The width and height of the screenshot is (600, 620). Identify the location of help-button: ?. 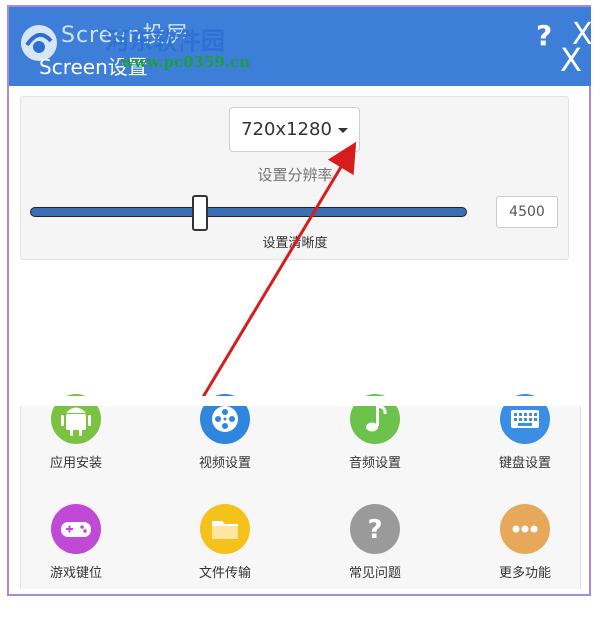
(544, 35).